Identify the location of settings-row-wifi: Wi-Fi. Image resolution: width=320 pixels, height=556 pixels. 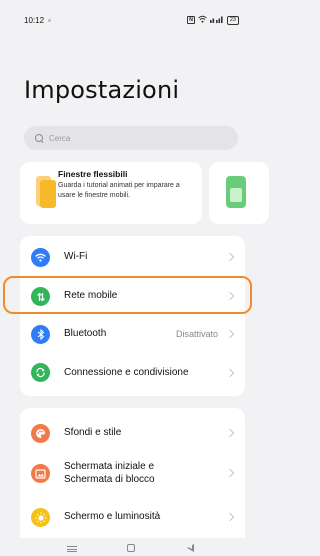
(132, 257).